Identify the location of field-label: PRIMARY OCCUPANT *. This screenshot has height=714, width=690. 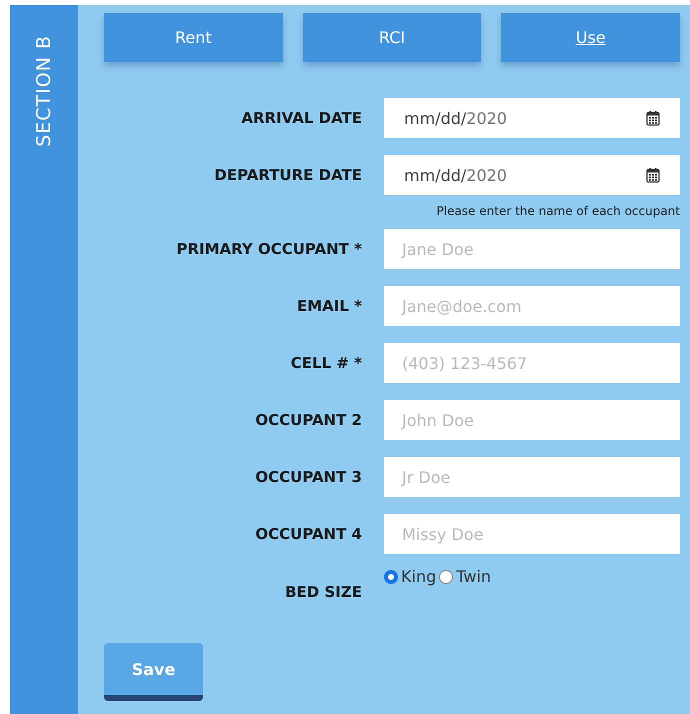
(268, 249).